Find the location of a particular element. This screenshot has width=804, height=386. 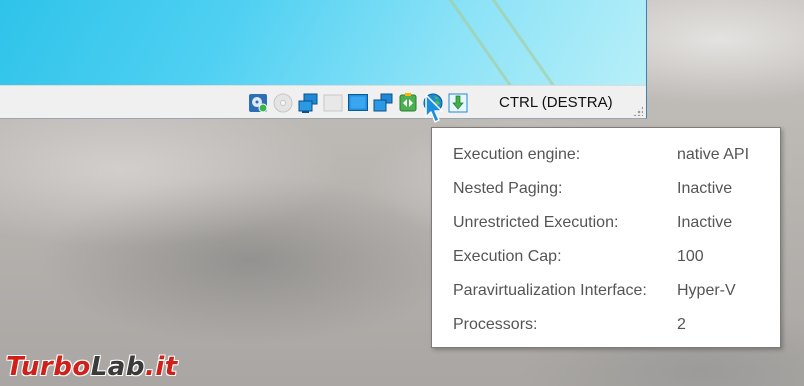

tooltip-label: Execution Cap: is located at coordinates (507, 256).